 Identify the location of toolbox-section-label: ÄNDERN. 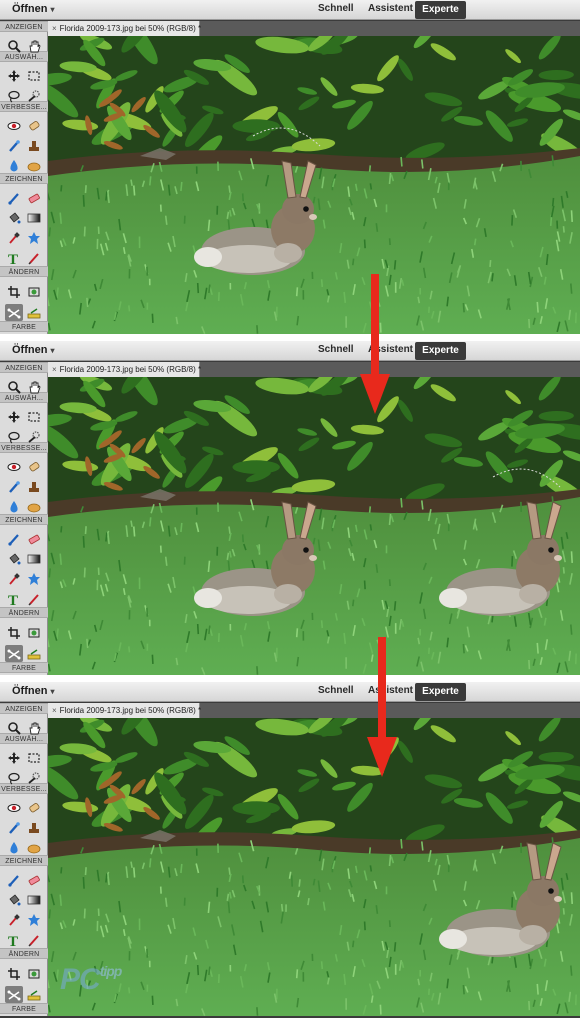
(24, 271).